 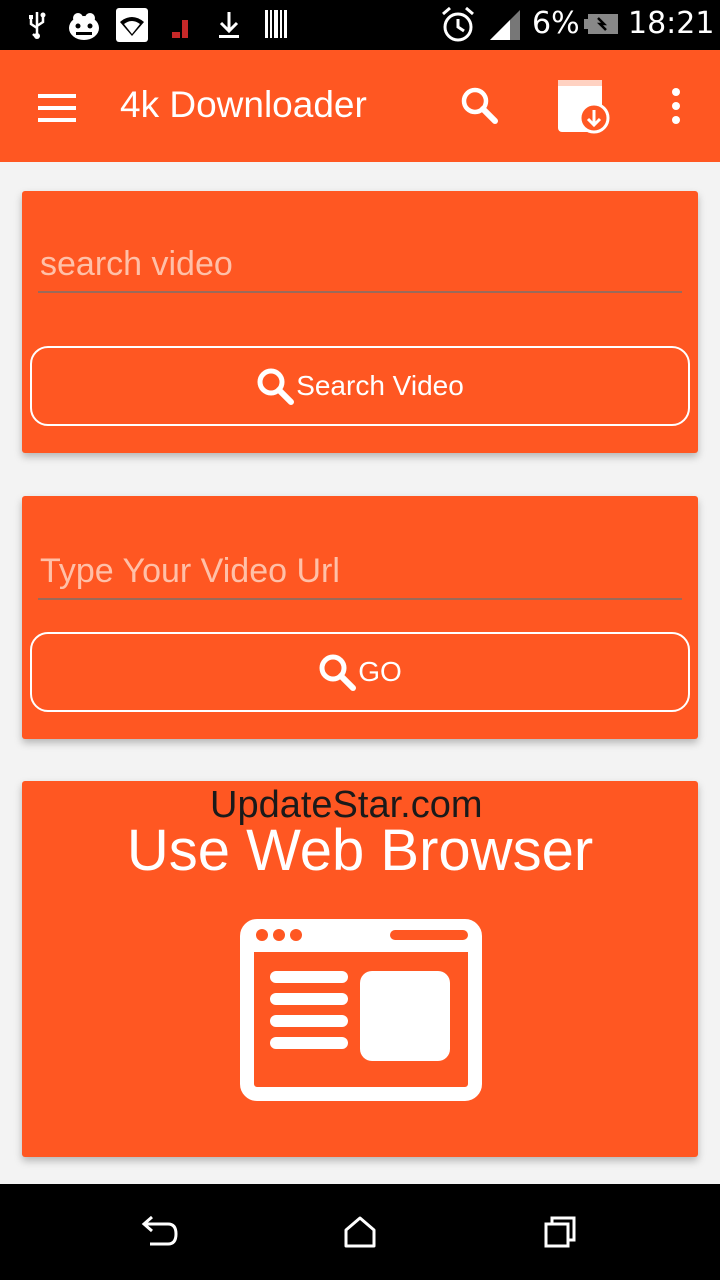 I want to click on usb-icon, so click(x=37, y=25).